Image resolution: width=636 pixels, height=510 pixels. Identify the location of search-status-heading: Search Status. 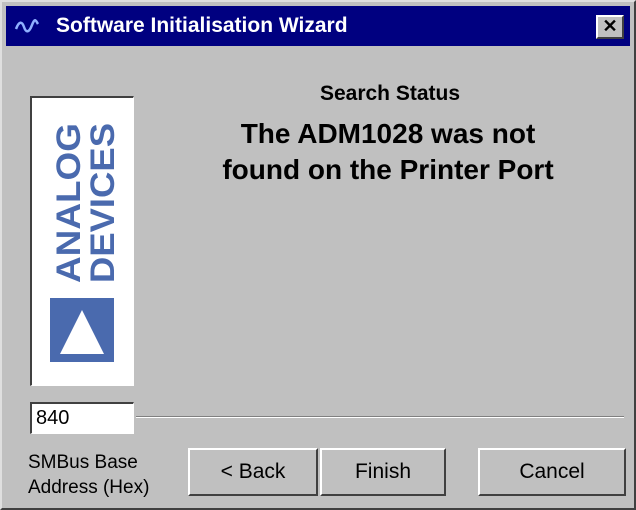
(390, 93).